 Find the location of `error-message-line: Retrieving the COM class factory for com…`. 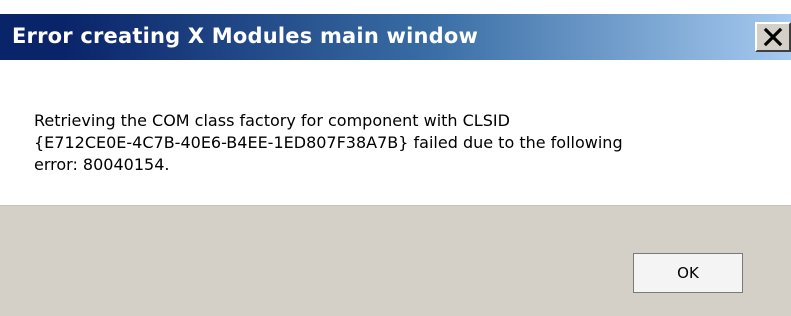

error-message-line: Retrieving the COM class factory for com… is located at coordinates (272, 120).